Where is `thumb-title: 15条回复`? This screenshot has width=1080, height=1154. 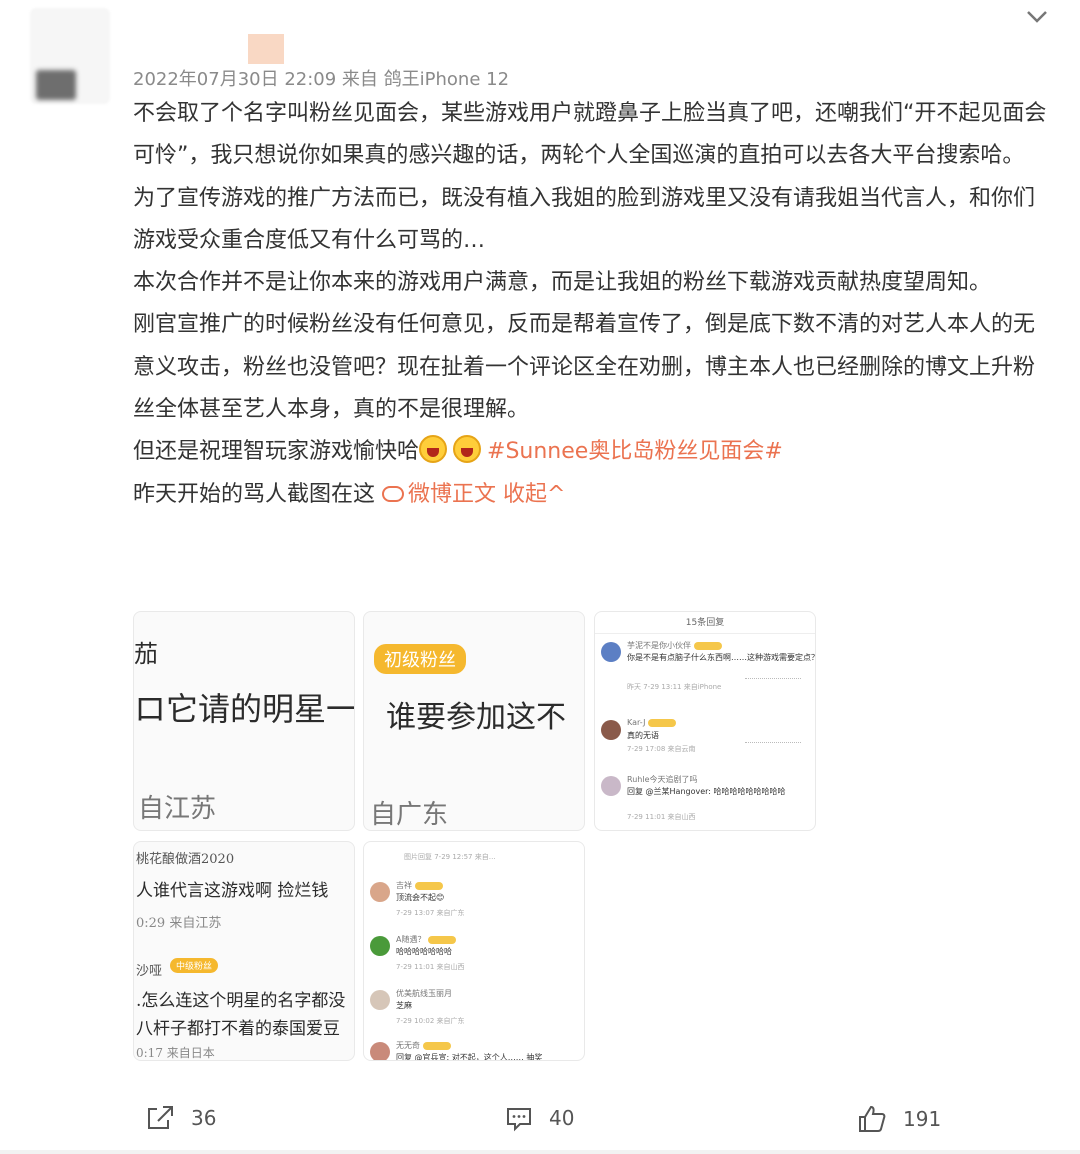
thumb-title: 15条回复 is located at coordinates (705, 623).